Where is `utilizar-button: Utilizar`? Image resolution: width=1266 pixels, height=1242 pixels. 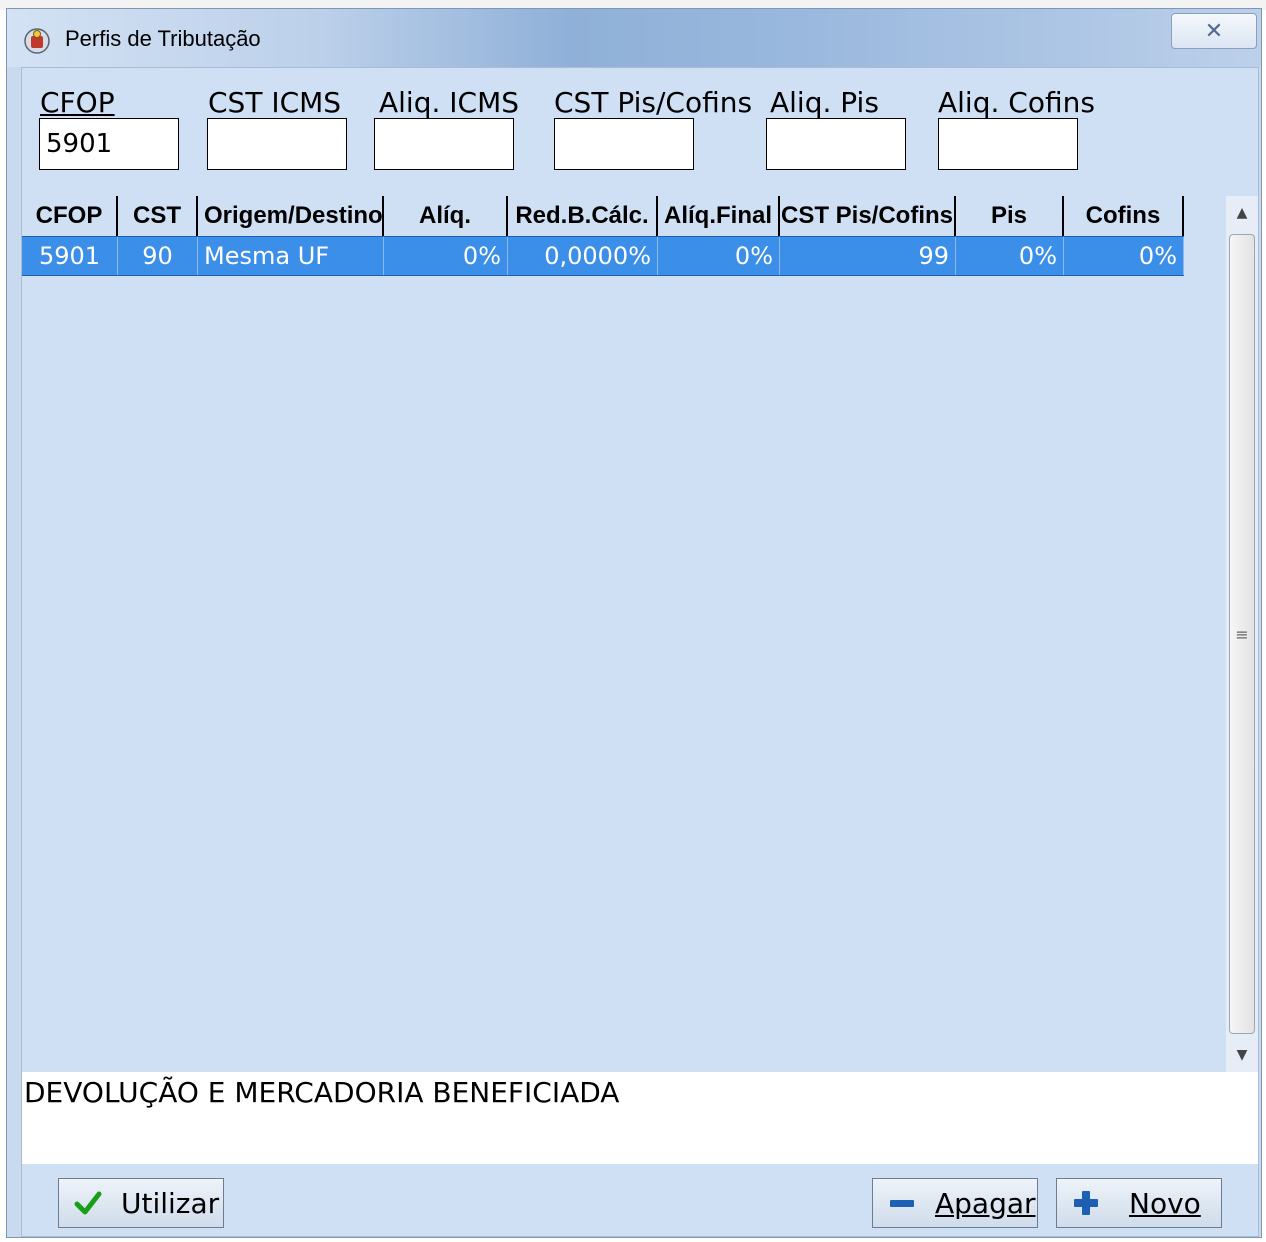 utilizar-button: Utilizar is located at coordinates (141, 1203).